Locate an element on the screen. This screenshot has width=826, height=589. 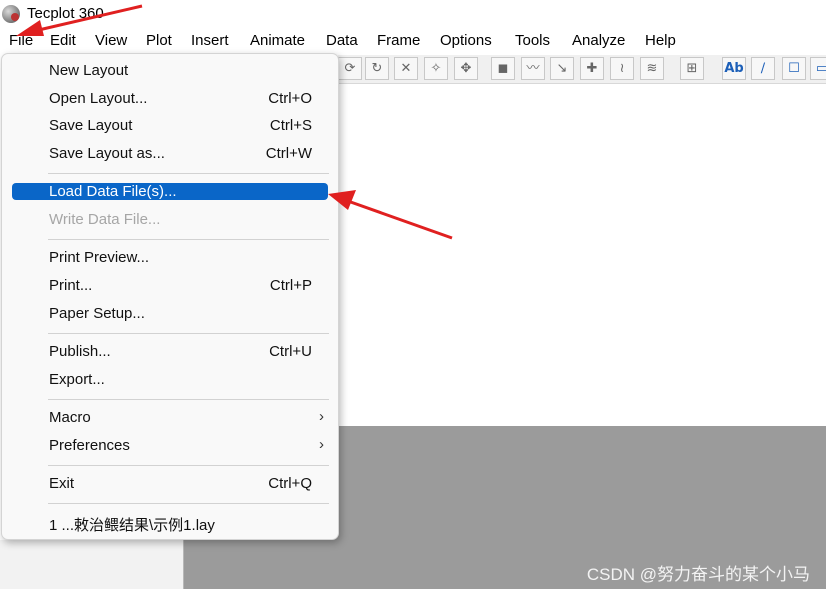
annotation-arrow-file is located at coordinates (79, 20).